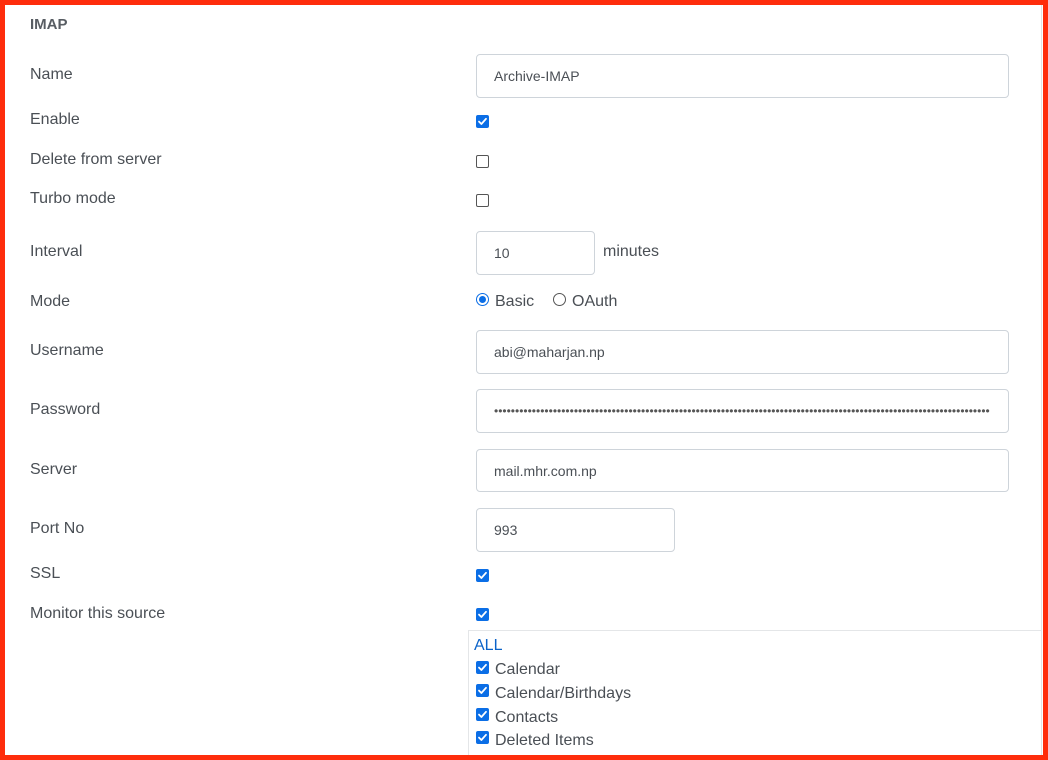  What do you see at coordinates (67, 350) in the screenshot?
I see `username-label: Username` at bounding box center [67, 350].